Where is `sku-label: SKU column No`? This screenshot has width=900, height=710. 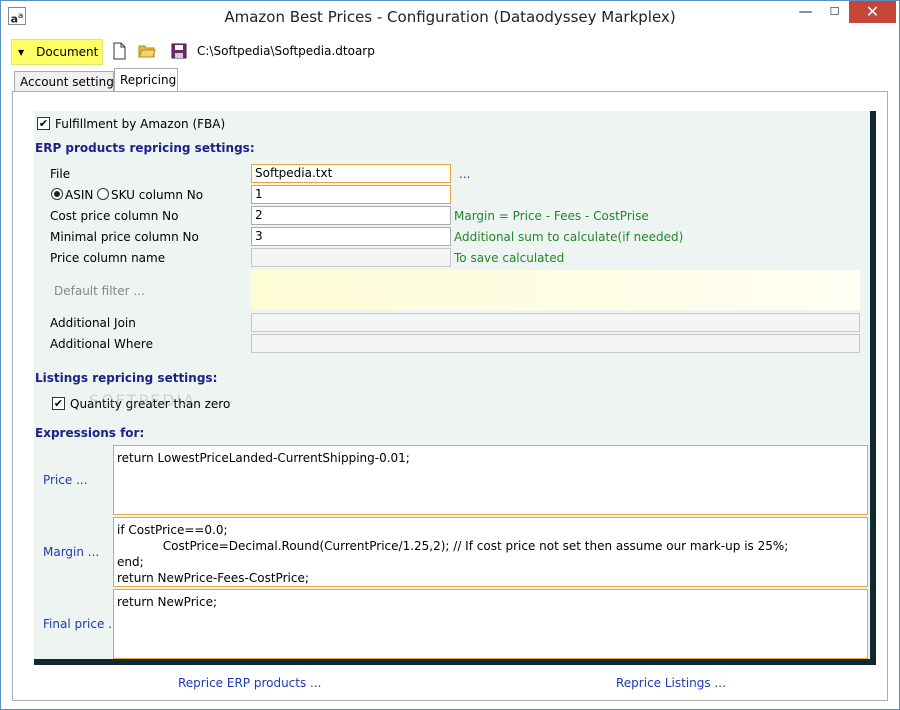 sku-label: SKU column No is located at coordinates (157, 195).